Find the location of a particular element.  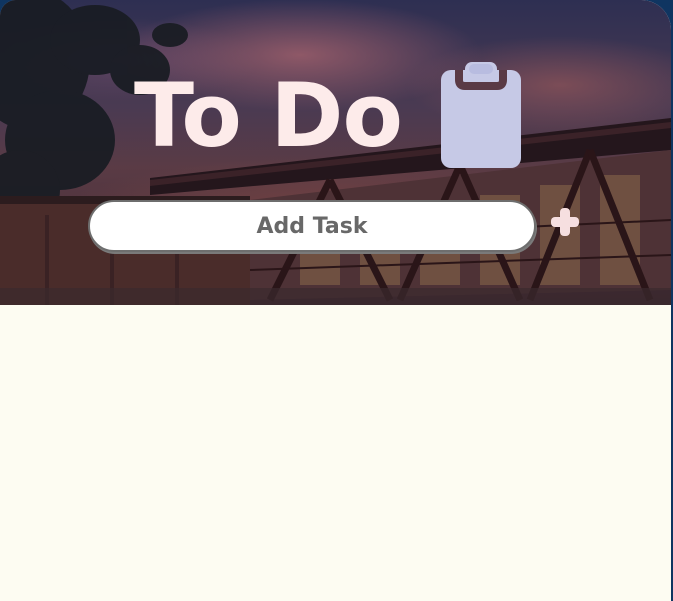

plus-icon is located at coordinates (565, 222).